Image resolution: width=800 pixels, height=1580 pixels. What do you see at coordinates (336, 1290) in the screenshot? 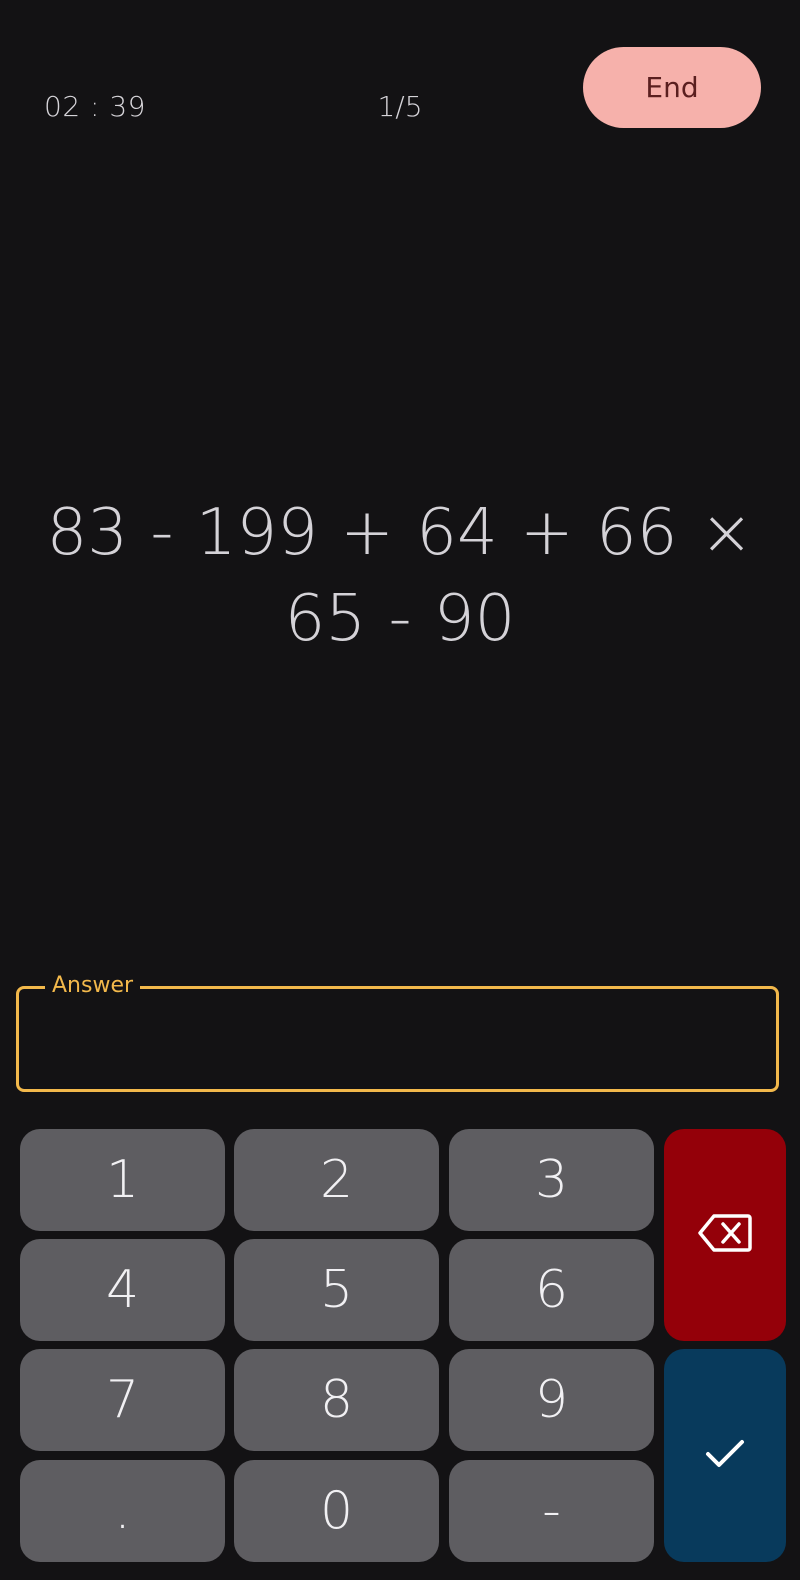
I see `key-5: 5` at bounding box center [336, 1290].